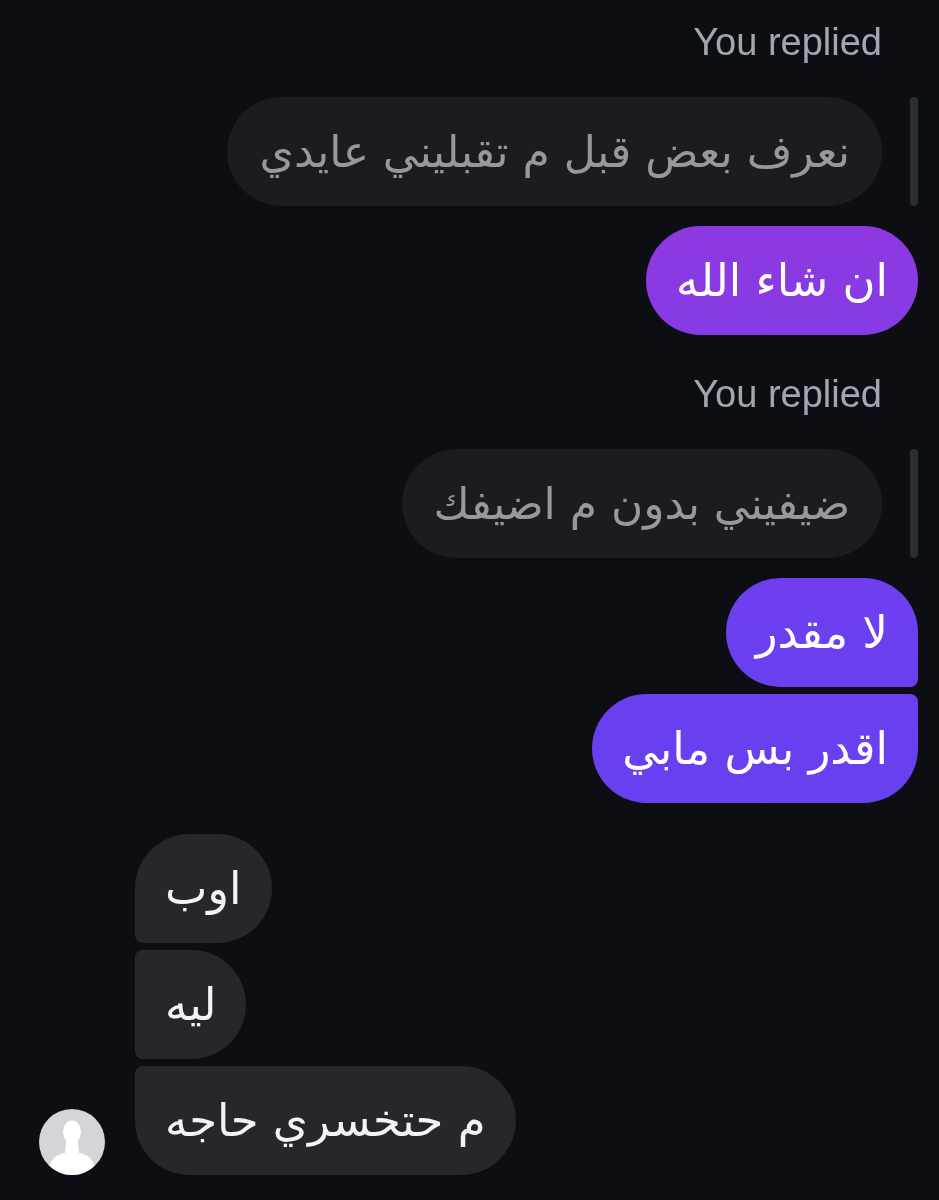 The height and width of the screenshot is (1200, 939). What do you see at coordinates (325, 1120) in the screenshot?
I see `received-message-bubble: م حتخسري حاجه` at bounding box center [325, 1120].